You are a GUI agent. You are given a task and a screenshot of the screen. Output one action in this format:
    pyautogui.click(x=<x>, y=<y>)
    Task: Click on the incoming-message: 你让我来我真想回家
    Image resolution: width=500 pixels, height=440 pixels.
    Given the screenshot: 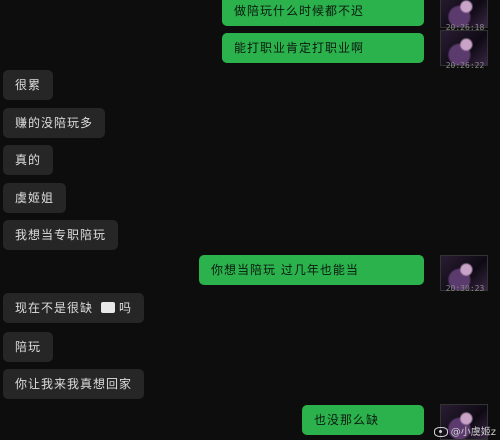 What is the action you would take?
    pyautogui.click(x=74, y=384)
    